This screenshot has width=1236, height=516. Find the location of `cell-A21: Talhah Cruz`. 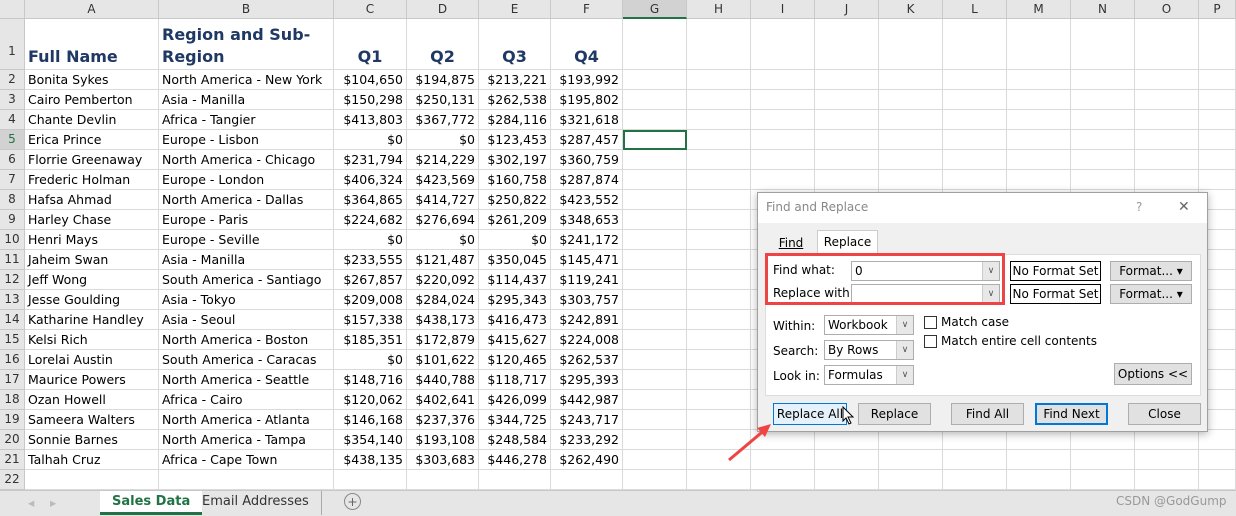

cell-A21: Talhah Cruz is located at coordinates (92, 460).